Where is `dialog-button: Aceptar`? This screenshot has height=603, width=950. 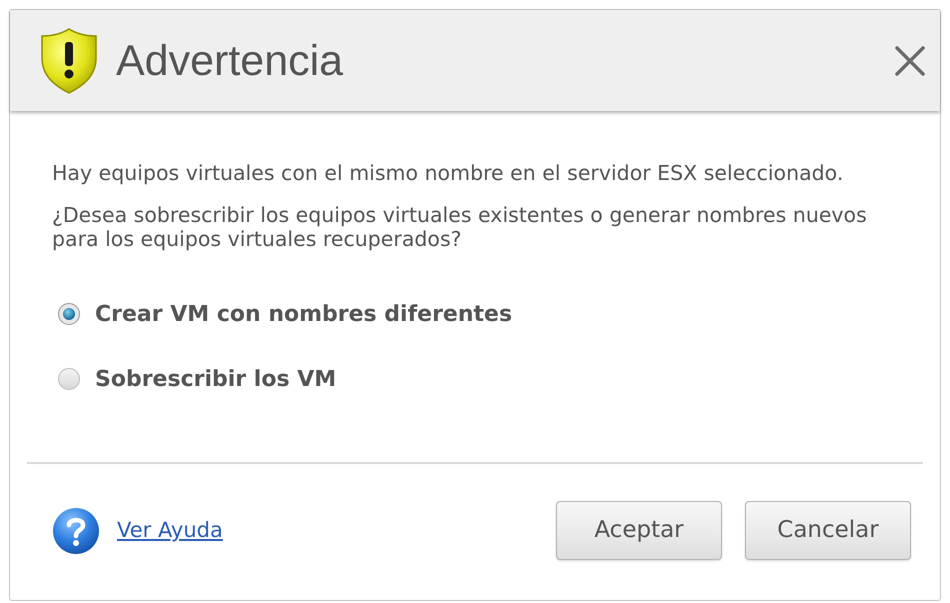
dialog-button: Aceptar is located at coordinates (639, 530).